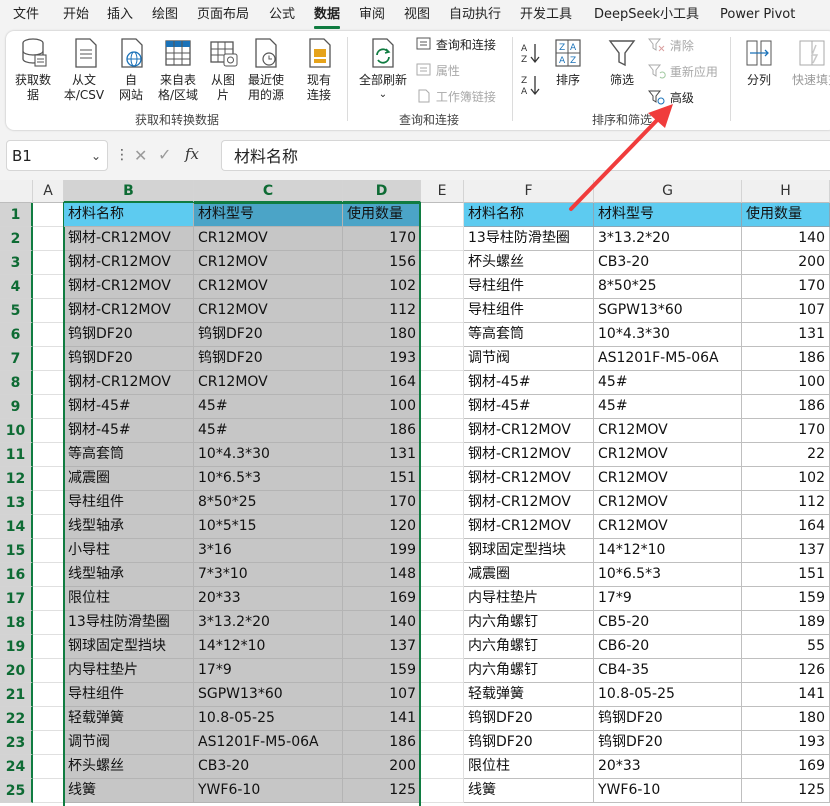  What do you see at coordinates (786, 575) in the screenshot?
I see `table-cell: 151` at bounding box center [786, 575].